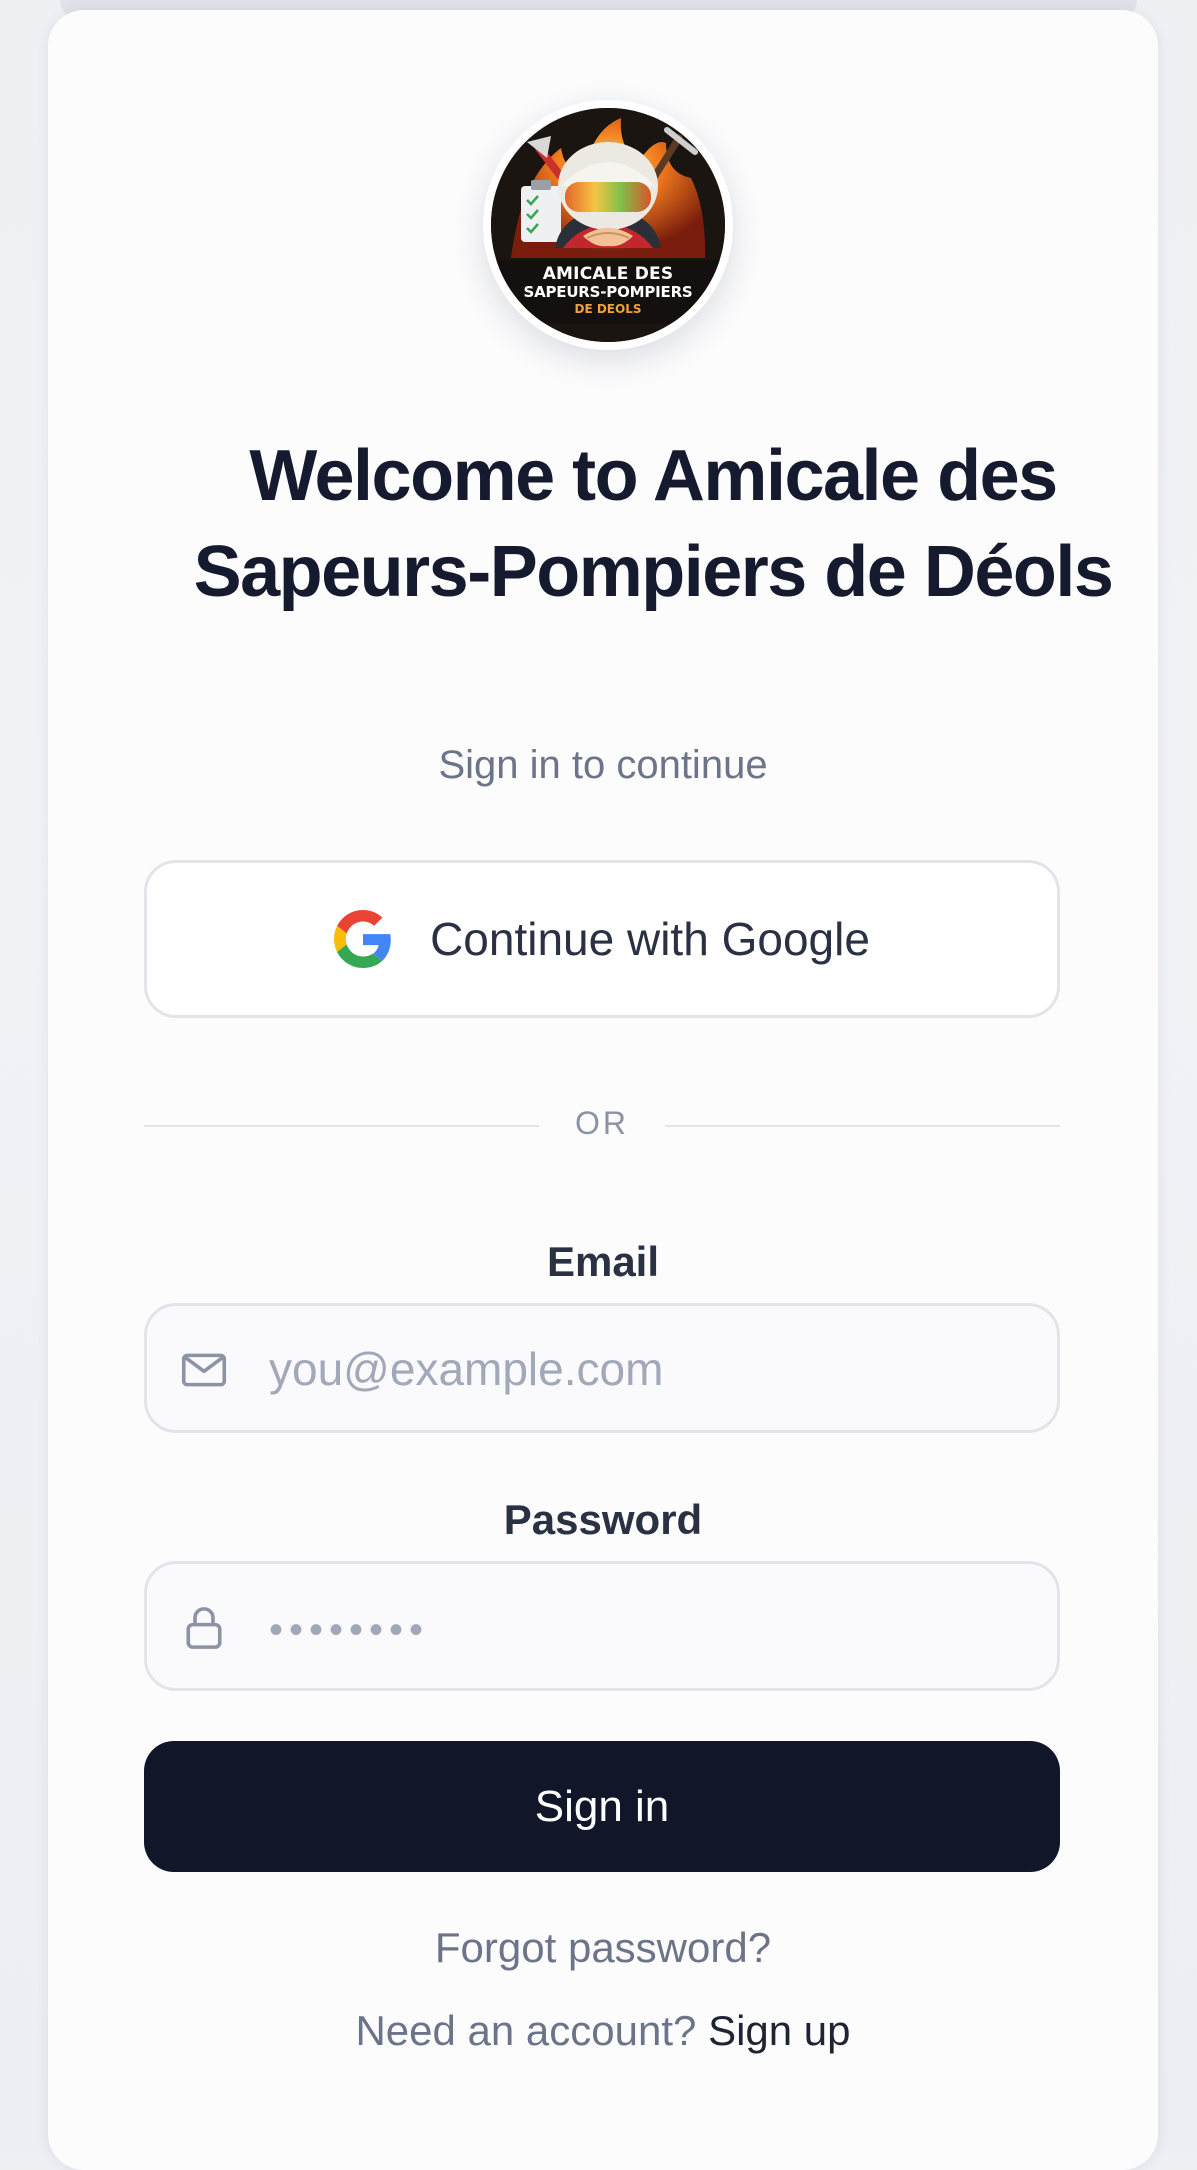 The height and width of the screenshot is (2170, 1197). I want to click on logo-badge: AMICALE DES SAPEURS-POMPIERS DE DEOLS, so click(608, 225).